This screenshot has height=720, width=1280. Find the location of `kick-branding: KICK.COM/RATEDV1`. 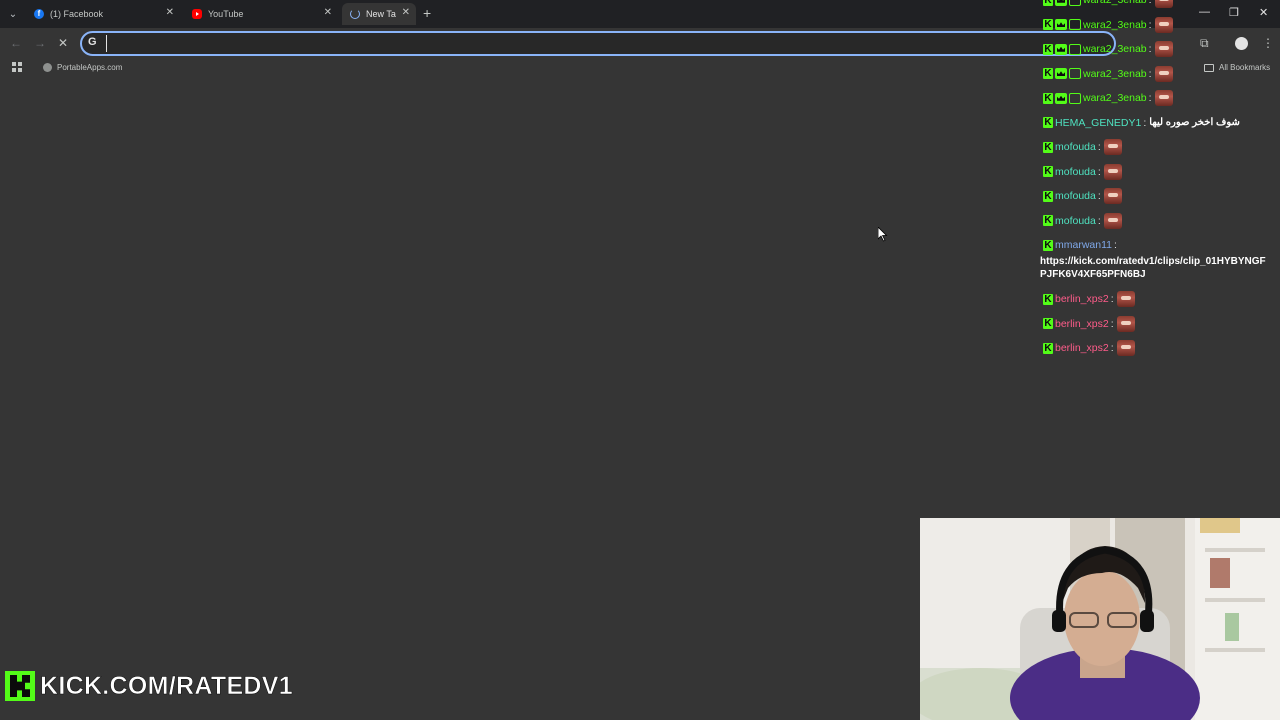

kick-branding: KICK.COM/RATEDV1 is located at coordinates (149, 686).